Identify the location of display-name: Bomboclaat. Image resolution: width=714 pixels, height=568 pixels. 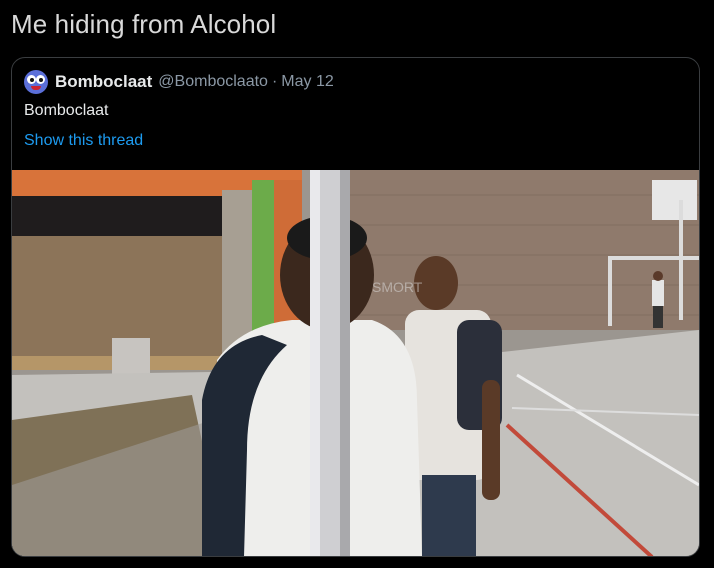
(103, 82).